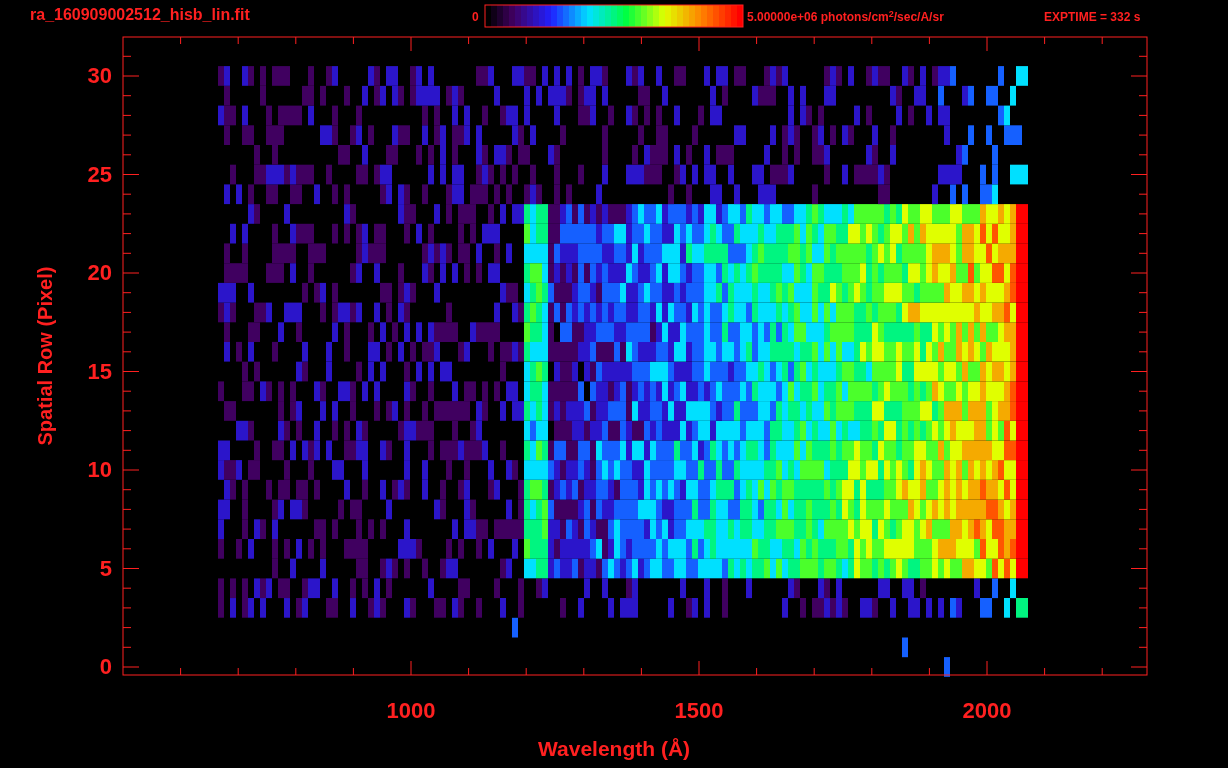 Image resolution: width=1228 pixels, height=768 pixels. I want to click on y-axis-title: Spatial Row (Pixel), so click(45, 356).